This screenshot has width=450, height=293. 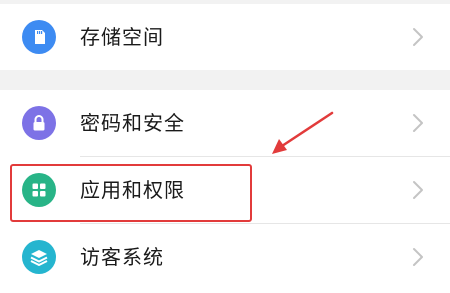 I want to click on annotation-arrow-icon, so click(x=303, y=132).